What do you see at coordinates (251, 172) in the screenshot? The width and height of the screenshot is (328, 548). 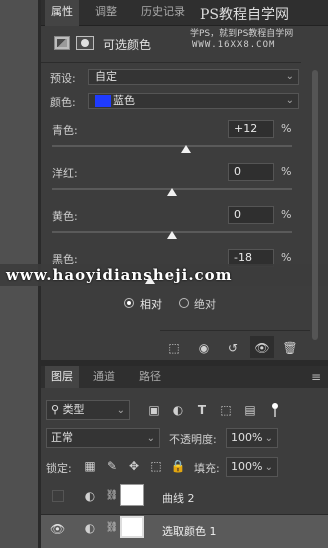 I see `magenta-value-field: 0` at bounding box center [251, 172].